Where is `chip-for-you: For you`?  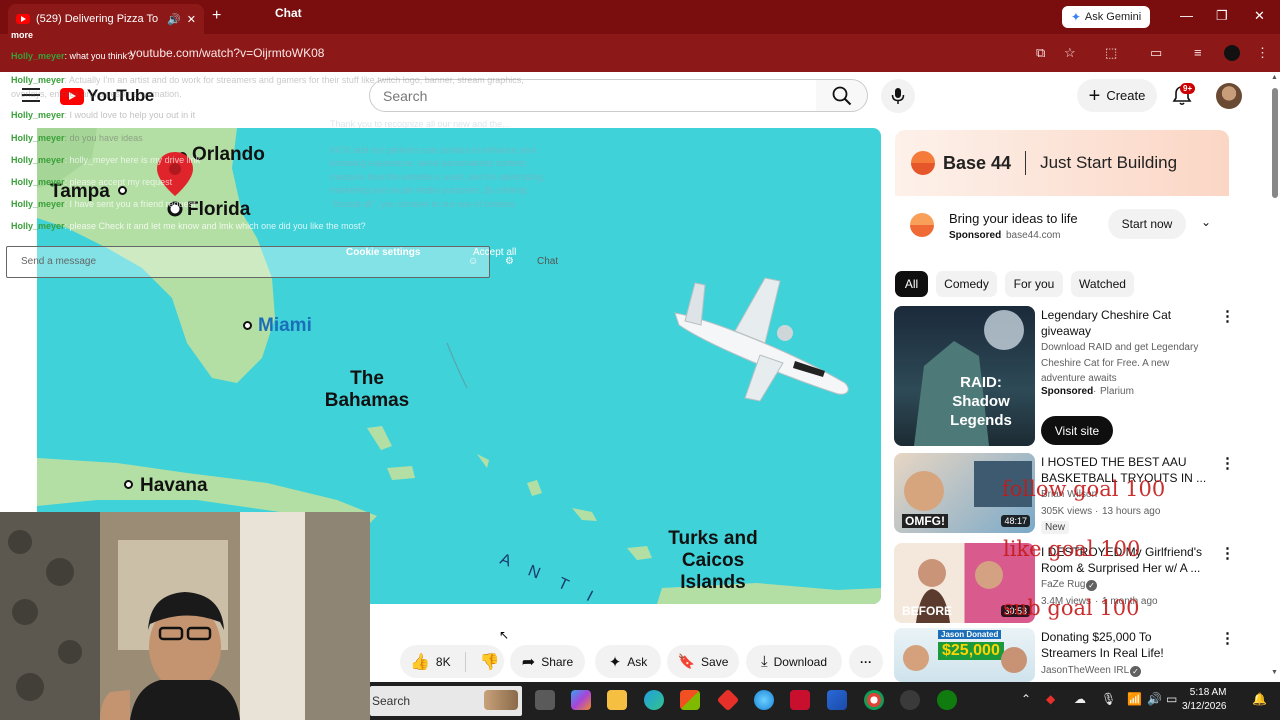 chip-for-you: For you is located at coordinates (1034, 284).